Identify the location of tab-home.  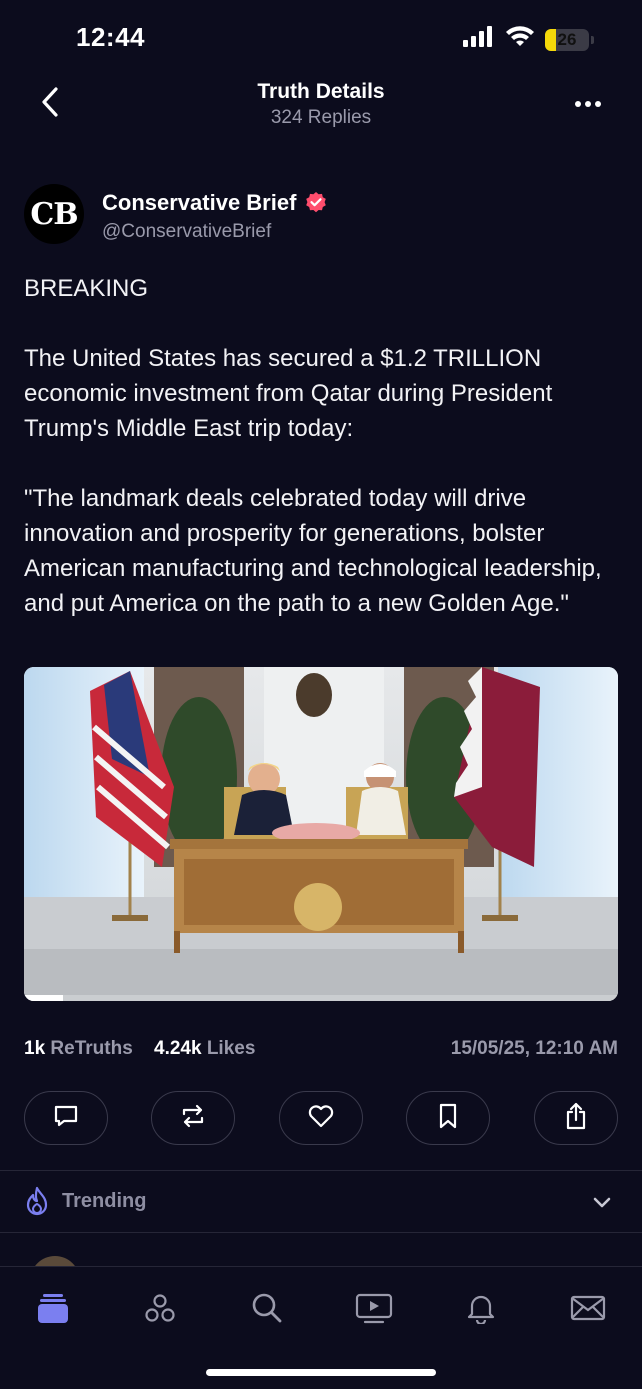
(53, 1310).